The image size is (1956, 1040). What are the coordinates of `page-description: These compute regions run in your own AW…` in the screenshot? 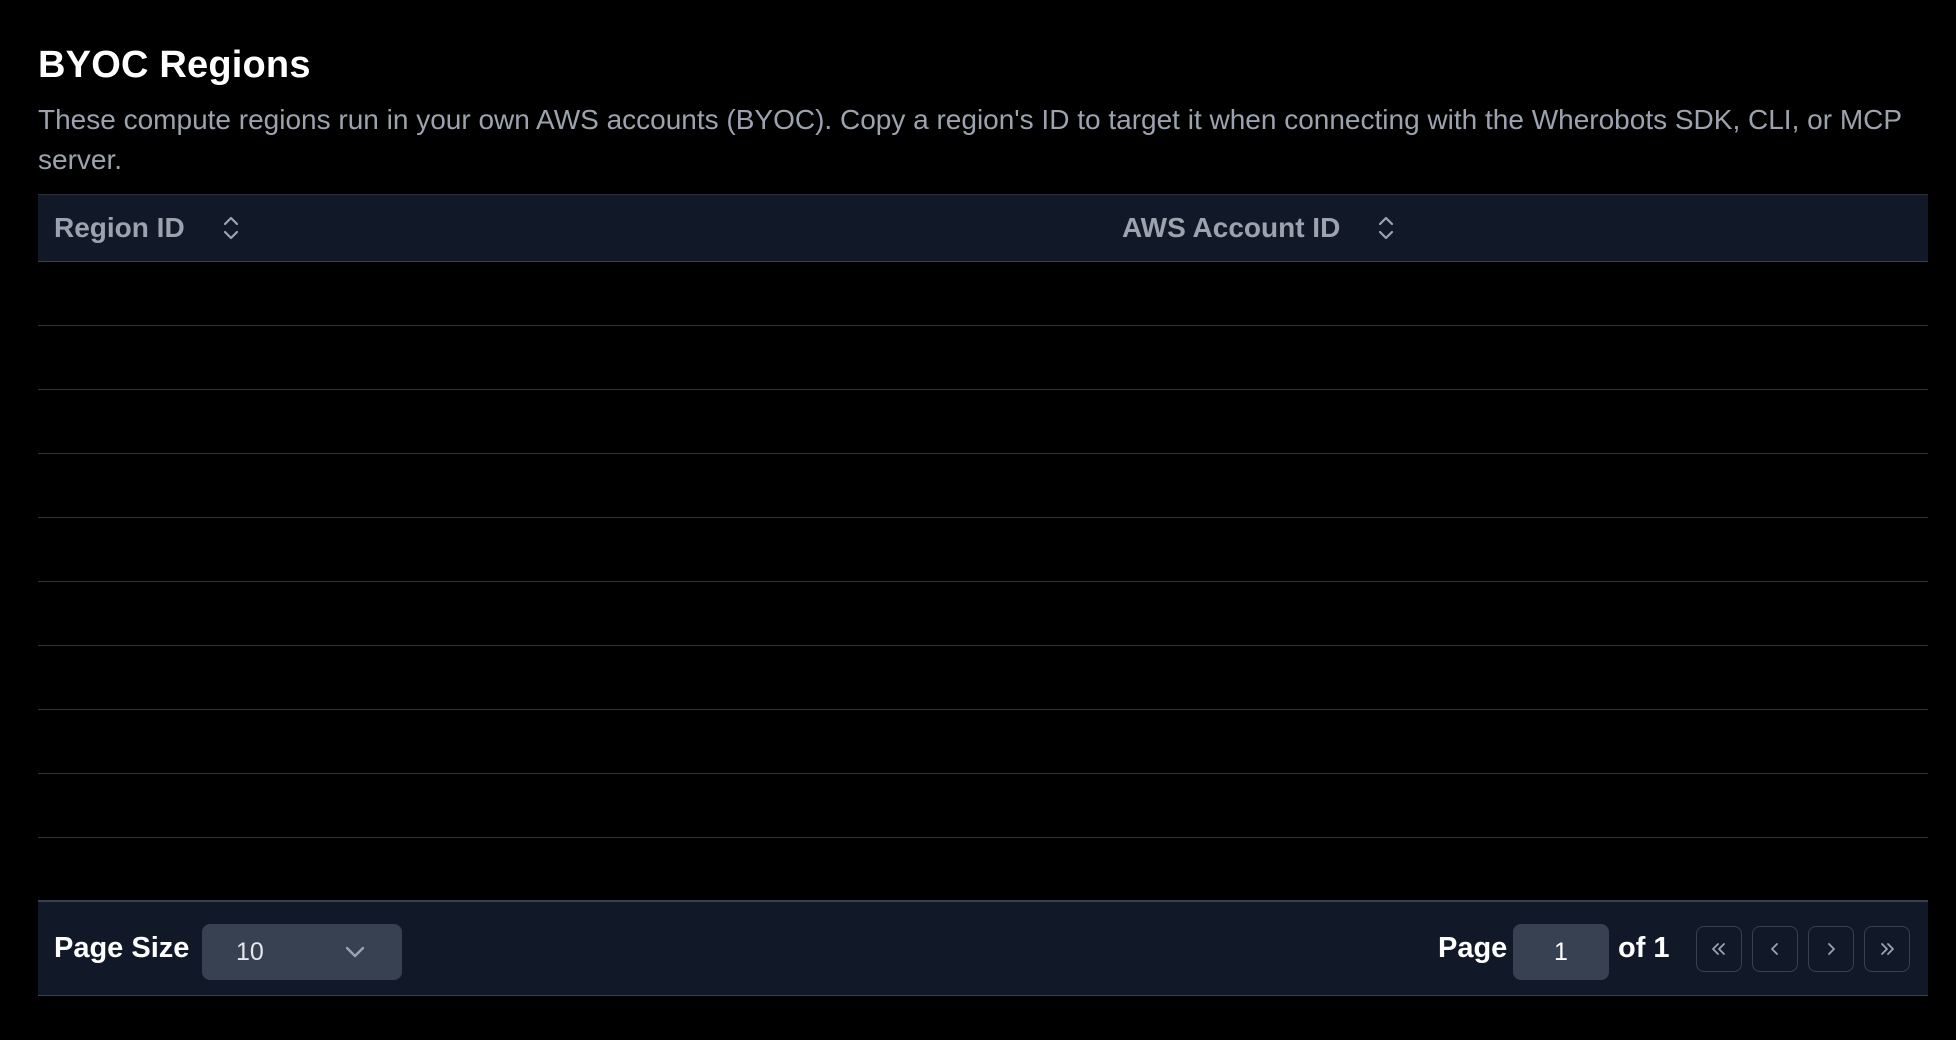 It's located at (970, 139).